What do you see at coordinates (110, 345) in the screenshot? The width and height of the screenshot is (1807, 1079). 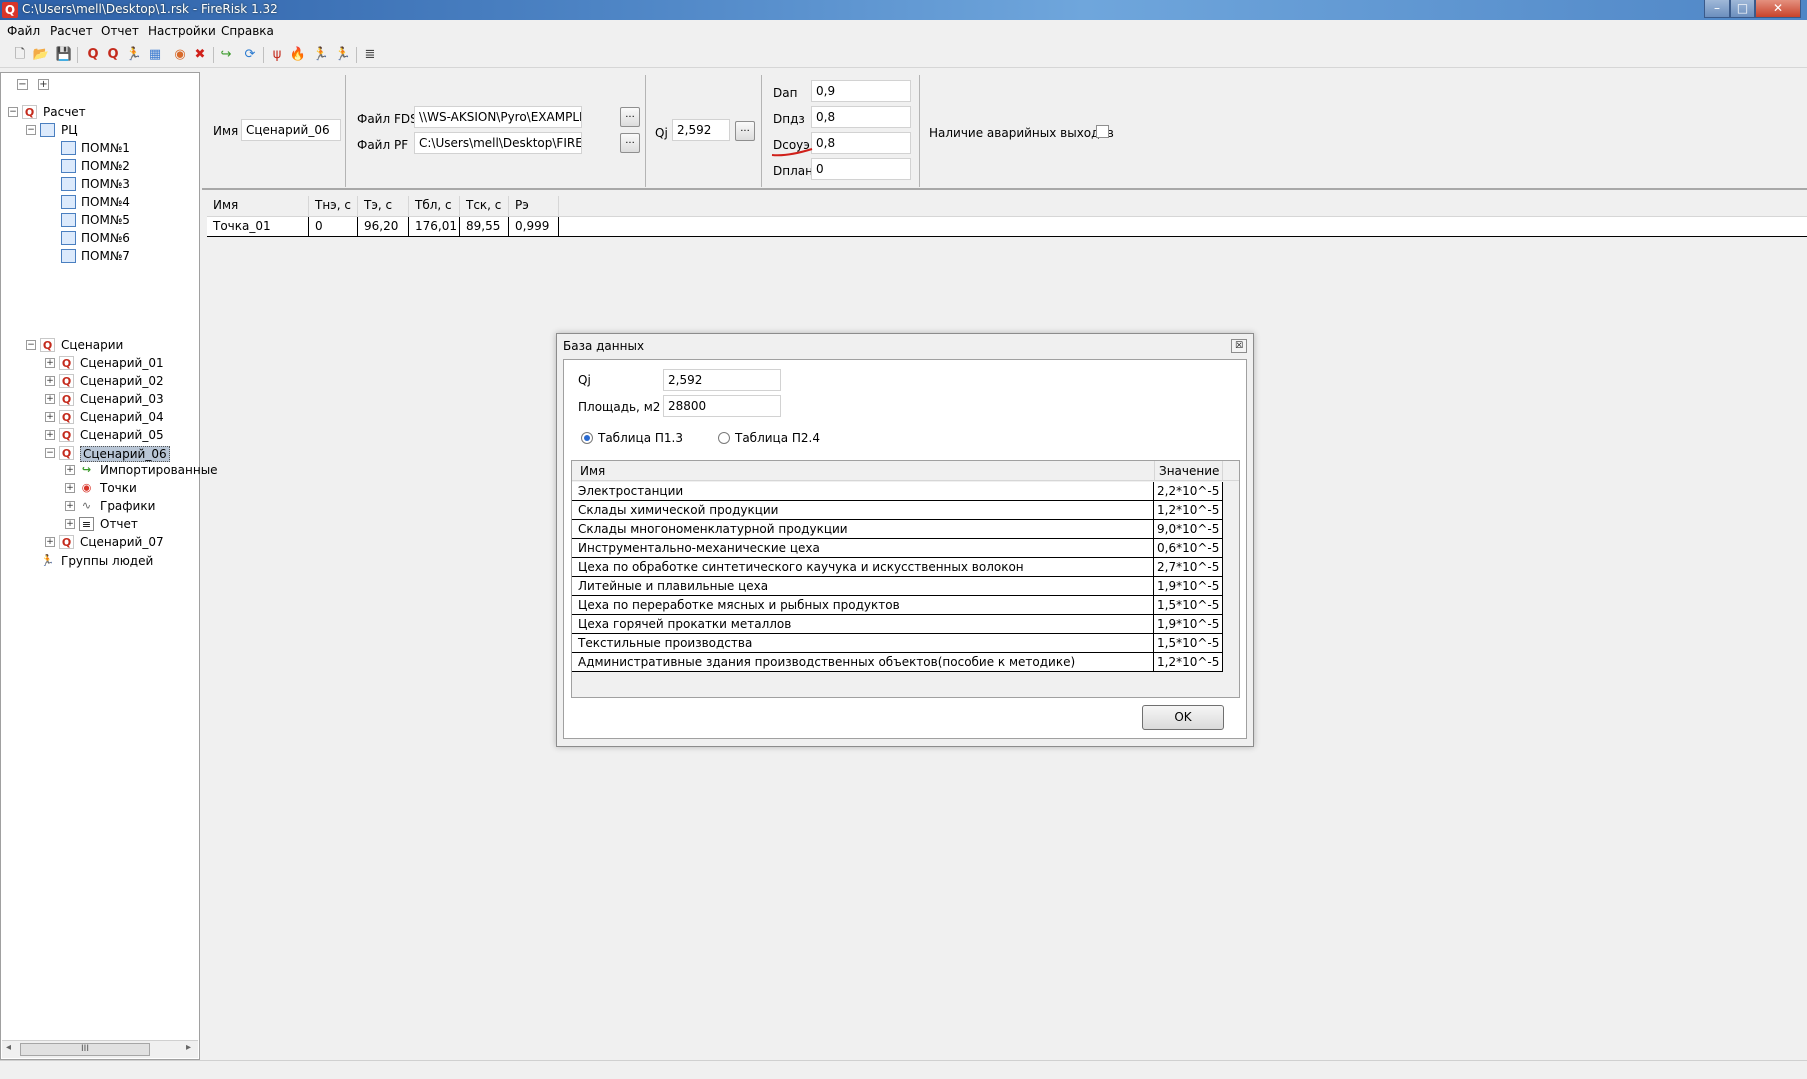 I see `tree-node-scenarios: − Q Сценарии` at bounding box center [110, 345].